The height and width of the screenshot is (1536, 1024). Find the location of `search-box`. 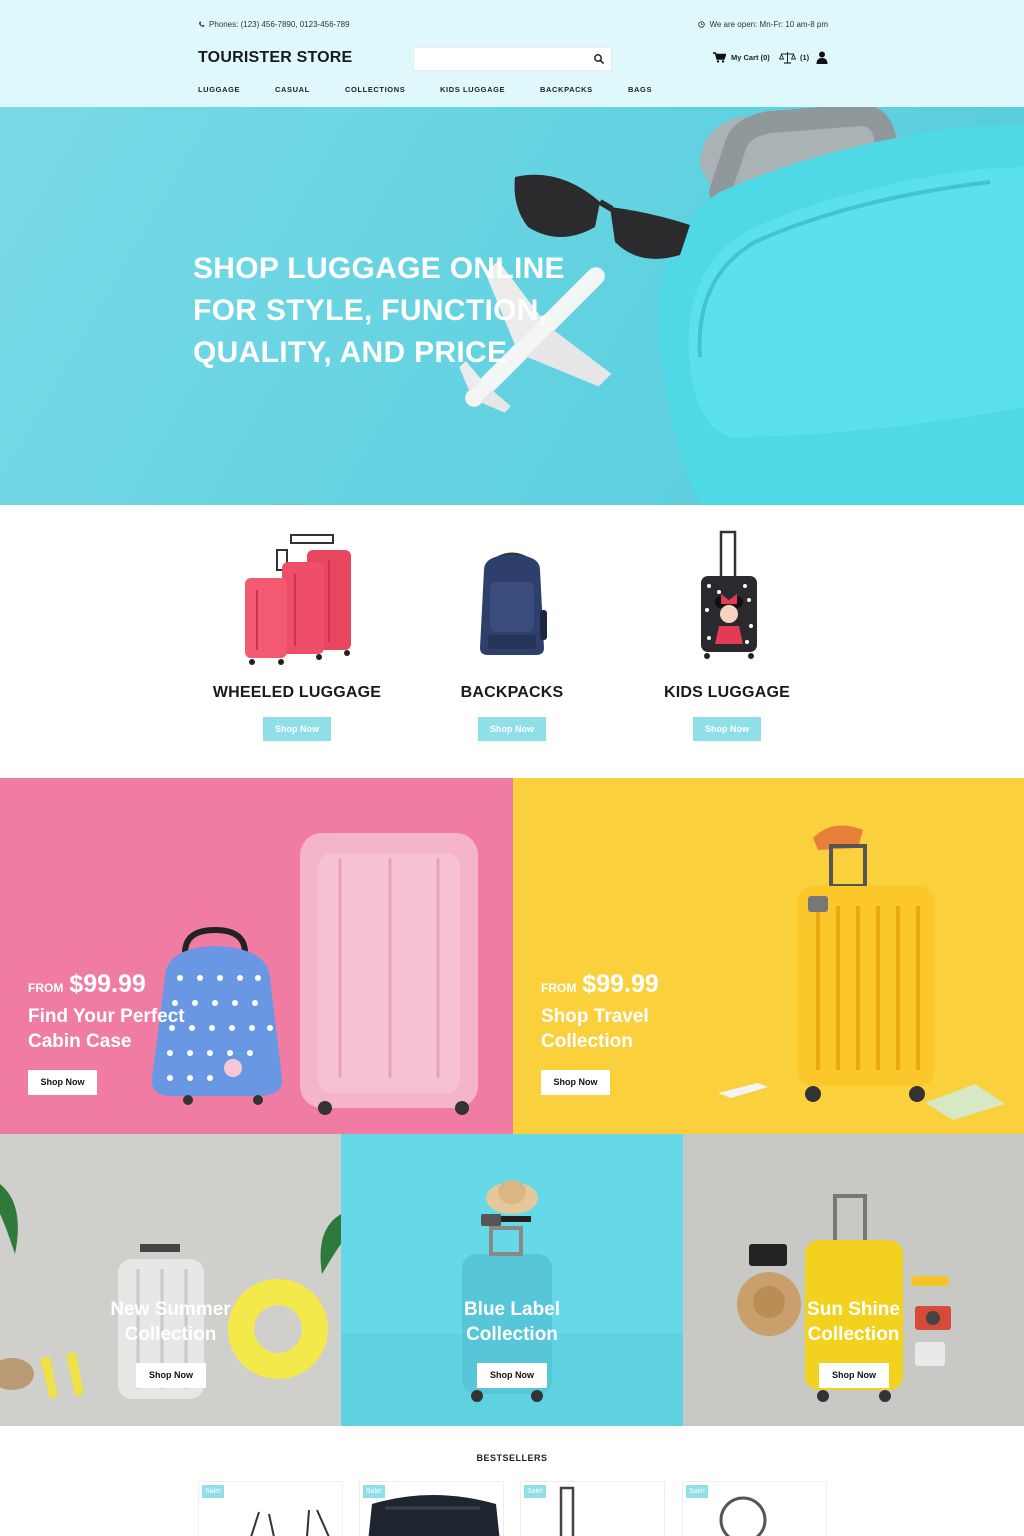

search-box is located at coordinates (512, 59).